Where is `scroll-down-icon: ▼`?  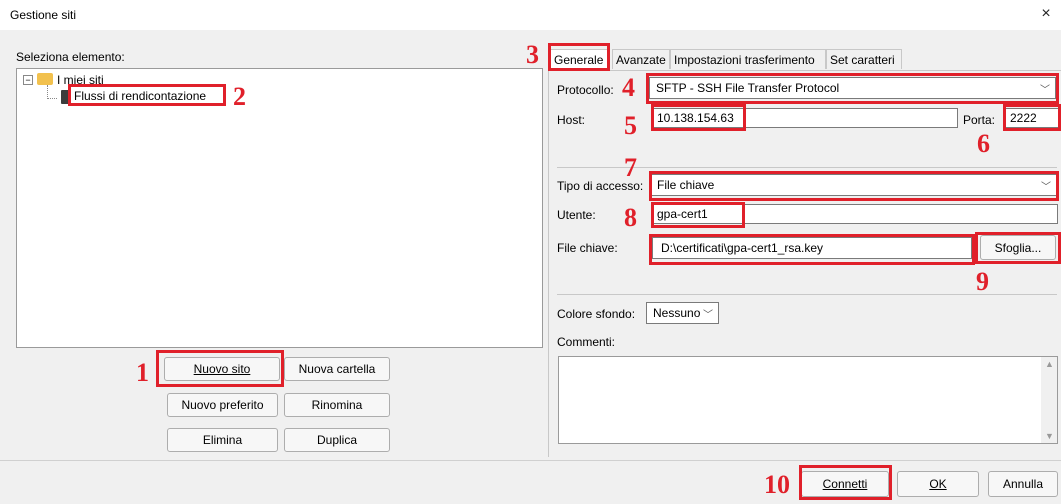
scroll-down-icon: ▼ is located at coordinates (1049, 436).